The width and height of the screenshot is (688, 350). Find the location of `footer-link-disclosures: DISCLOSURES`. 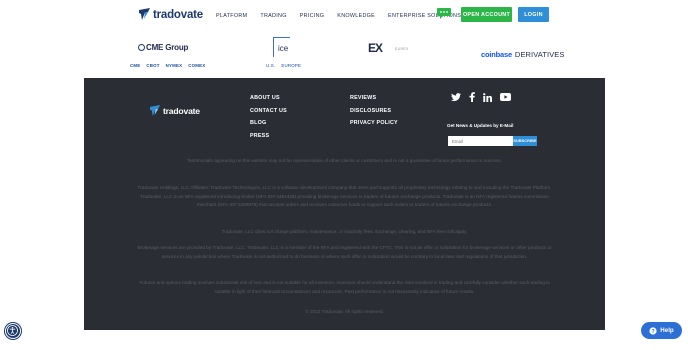

footer-link-disclosures: DISCLOSURES is located at coordinates (374, 111).